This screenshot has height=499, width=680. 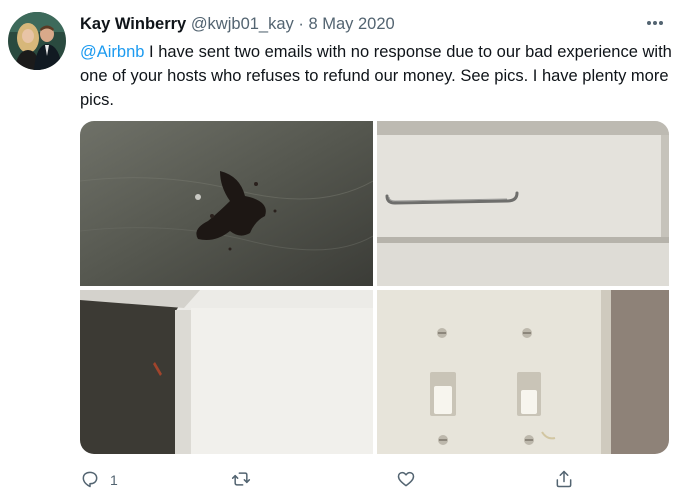 I want to click on retweet-button, so click(x=241, y=480).